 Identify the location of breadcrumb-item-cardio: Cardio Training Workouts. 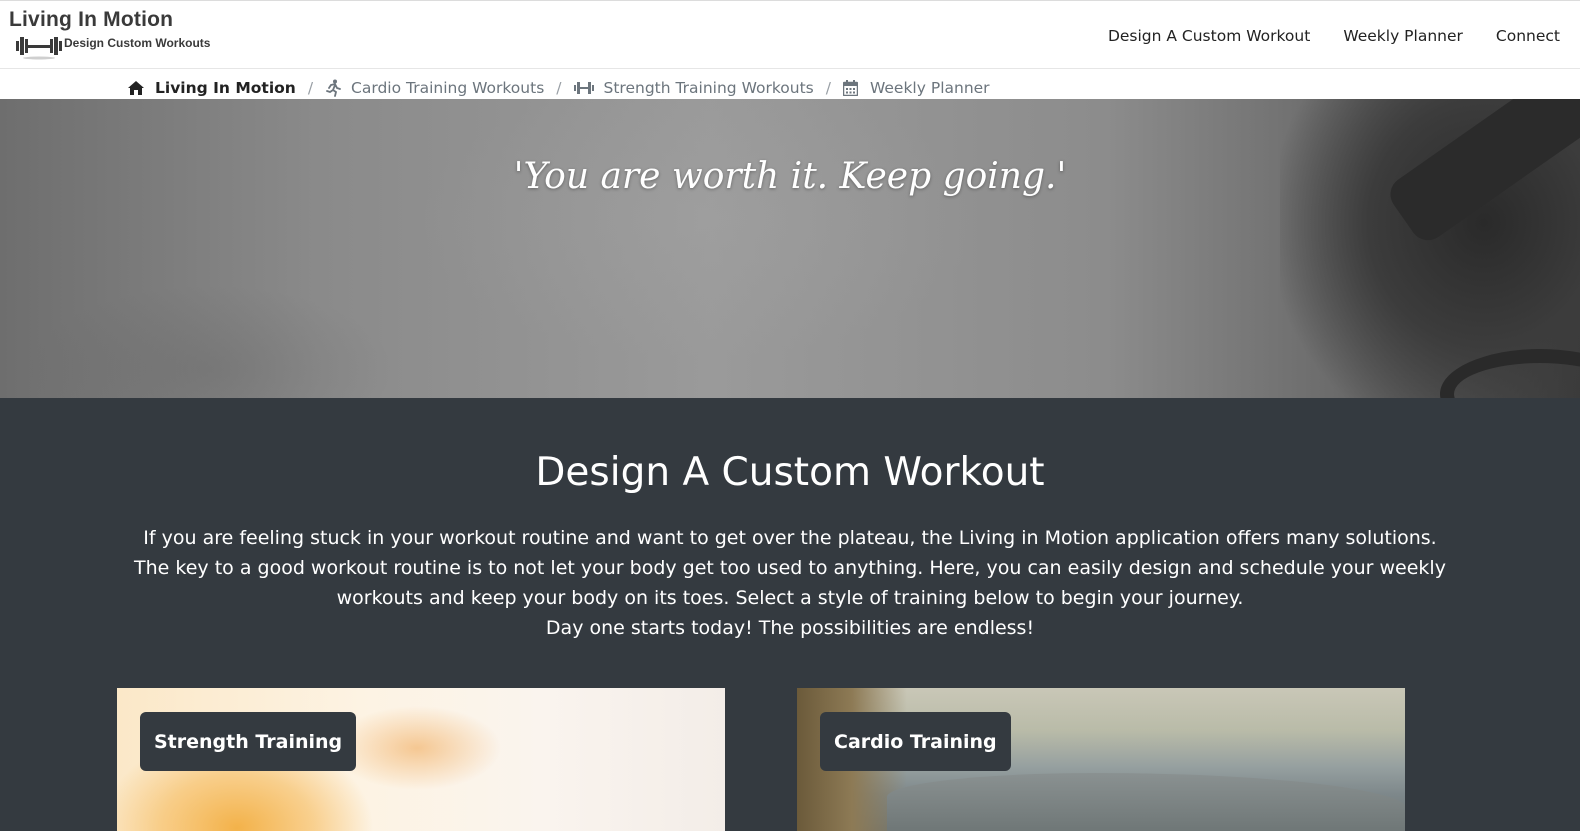
(434, 88).